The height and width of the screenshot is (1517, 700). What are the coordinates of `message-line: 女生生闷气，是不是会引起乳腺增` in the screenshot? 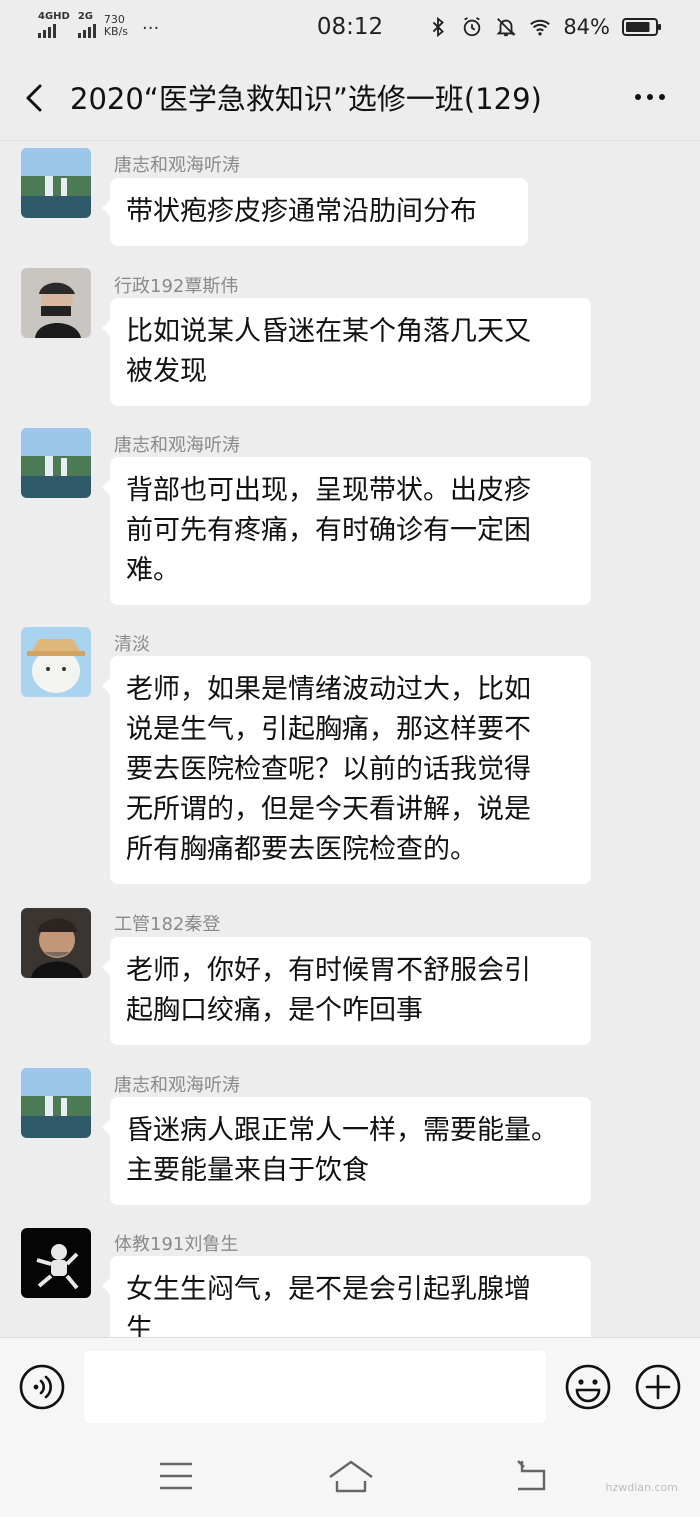 It's located at (328, 1289).